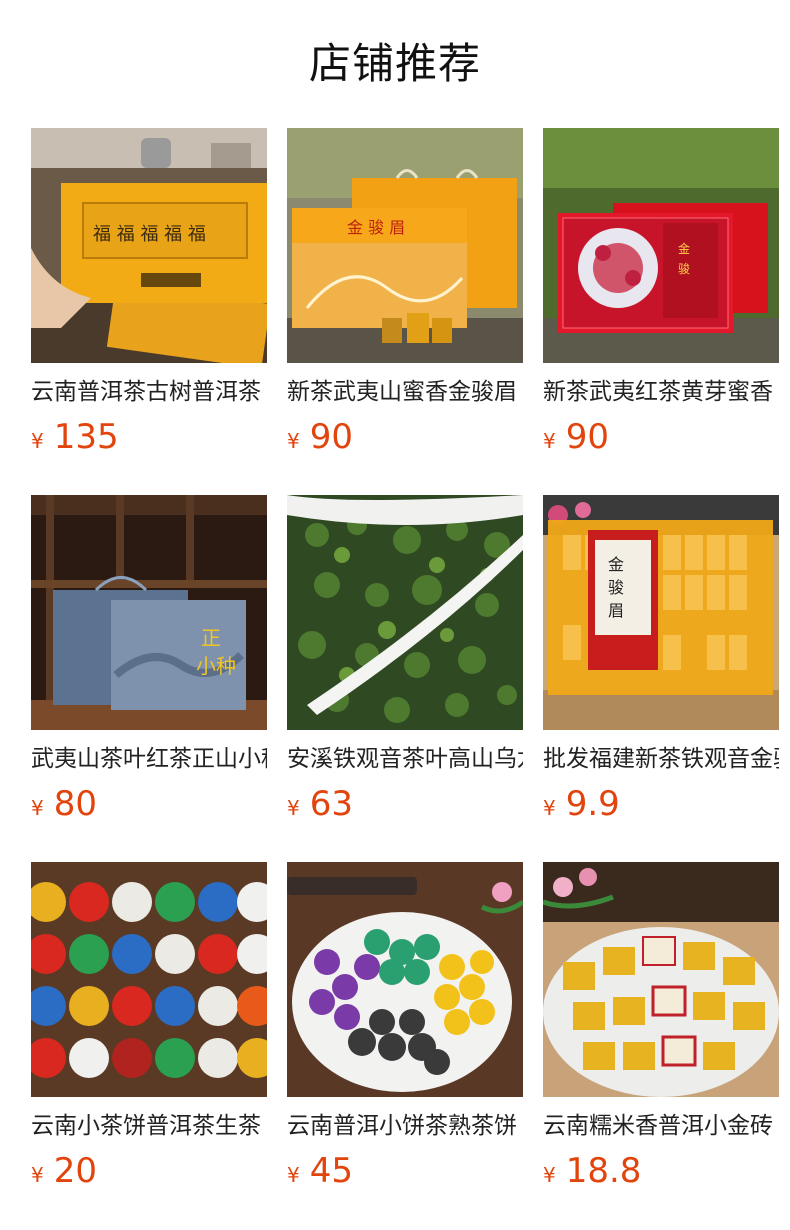  I want to click on svg-text: 金 骏 眉, so click(376, 227).